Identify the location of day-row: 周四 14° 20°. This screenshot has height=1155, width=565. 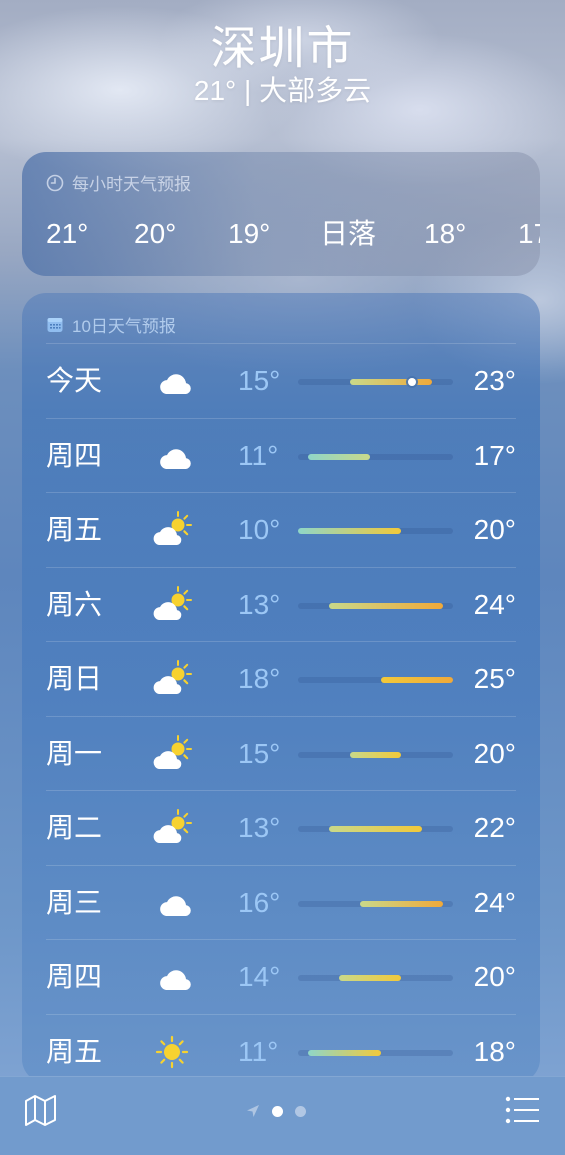
(281, 976).